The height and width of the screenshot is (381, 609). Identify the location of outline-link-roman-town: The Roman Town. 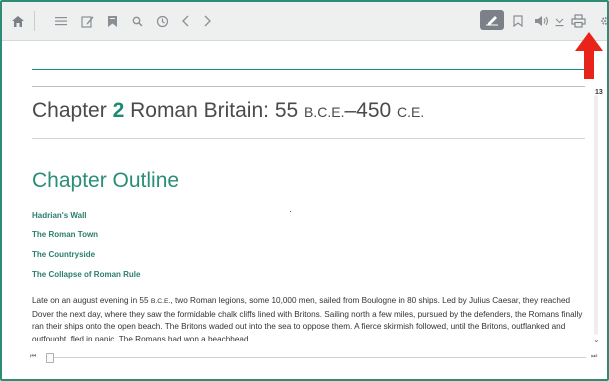
(65, 234).